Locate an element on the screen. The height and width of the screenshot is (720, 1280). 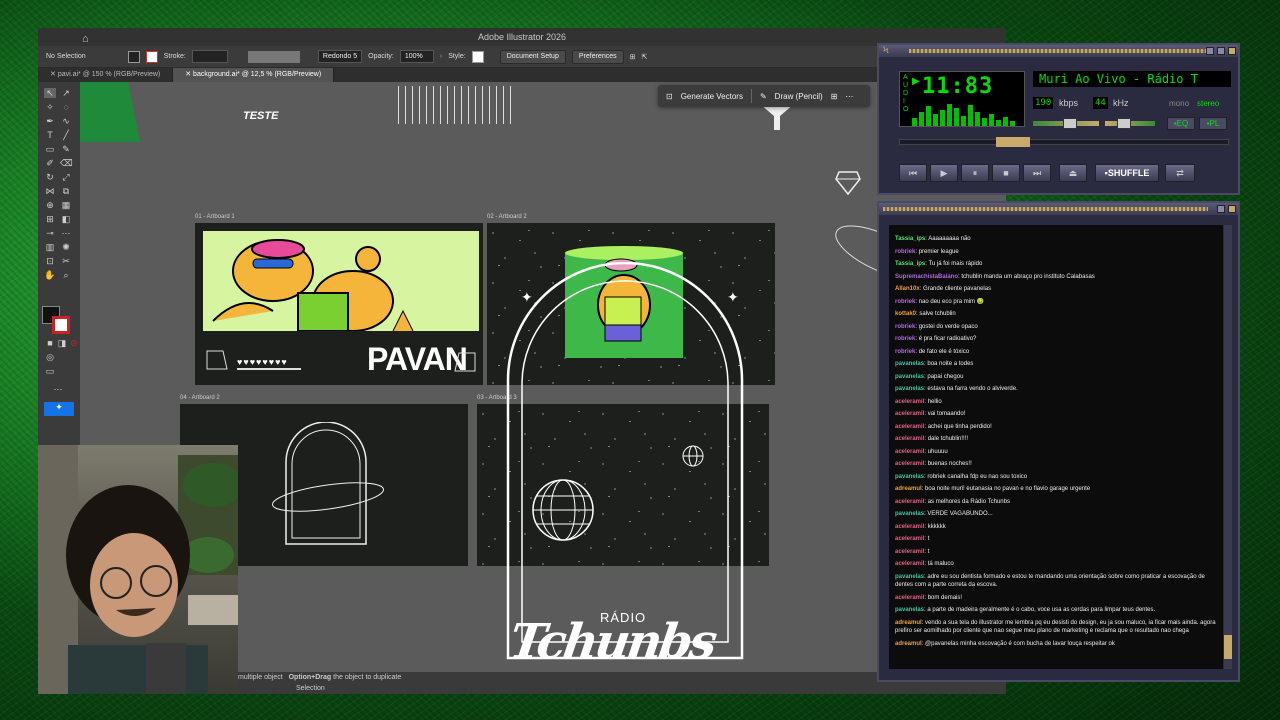
type-tool-icon: T is located at coordinates (50, 135).